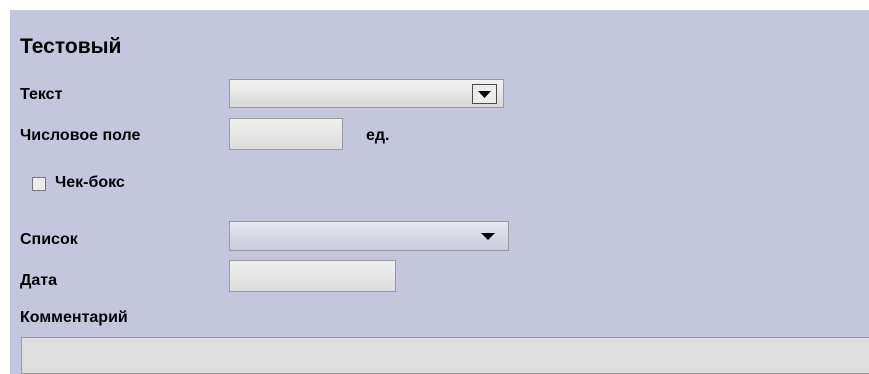 This screenshot has height=374, width=869. I want to click on text-dropdown-button, so click(484, 94).